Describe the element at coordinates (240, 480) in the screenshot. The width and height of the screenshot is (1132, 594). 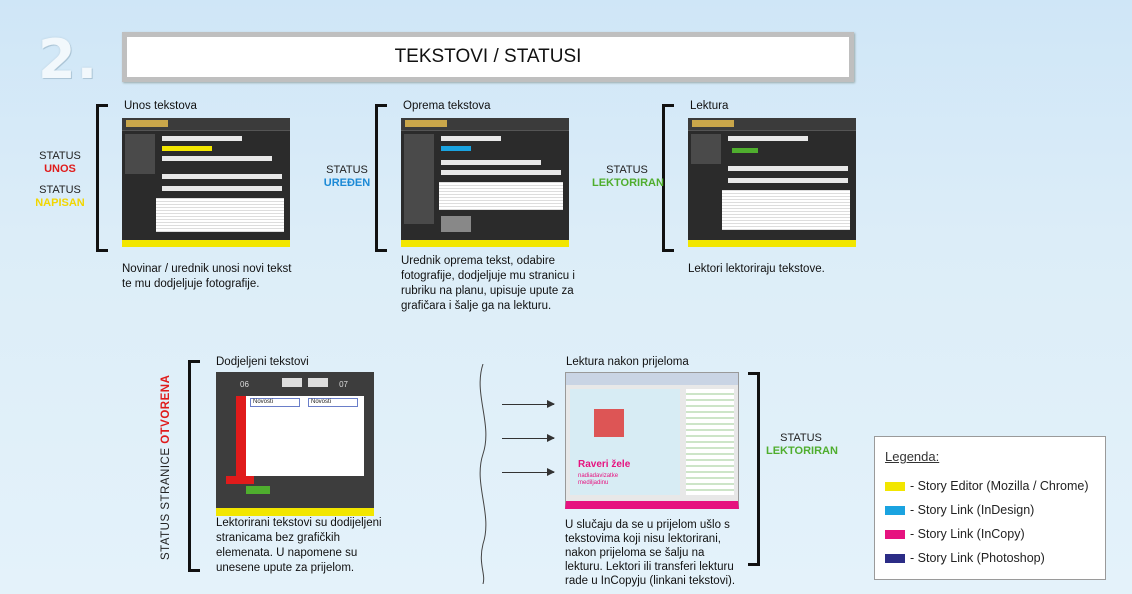
I see `red-marker` at that location.